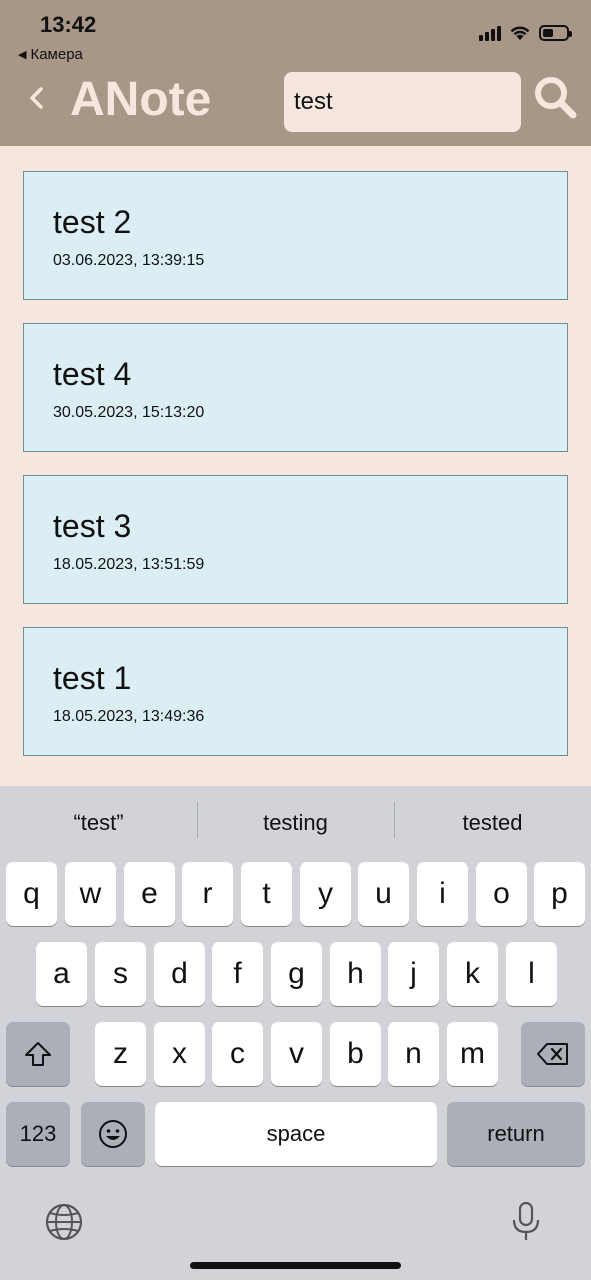 The image size is (591, 1280). I want to click on key-c: c, so click(237, 1054).